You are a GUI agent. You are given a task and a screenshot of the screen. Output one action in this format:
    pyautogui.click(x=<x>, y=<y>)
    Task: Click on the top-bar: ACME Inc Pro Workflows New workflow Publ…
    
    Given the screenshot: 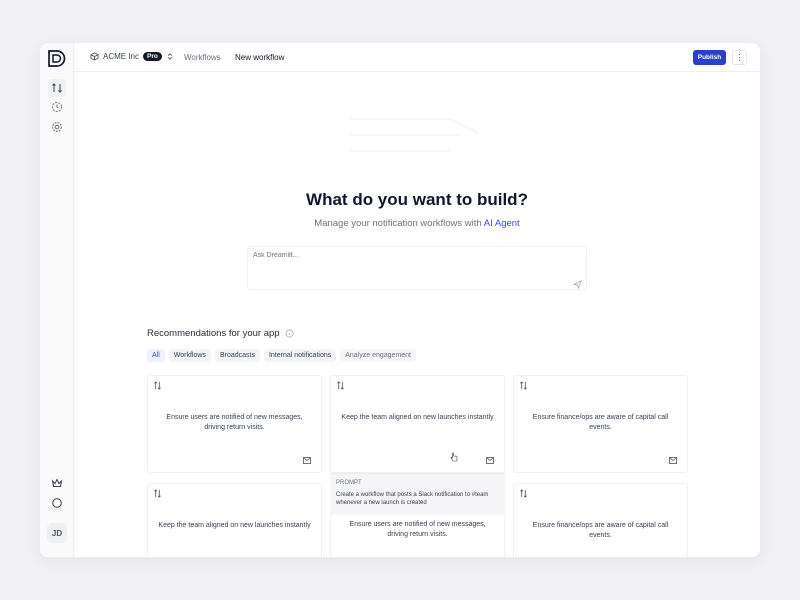 What is the action you would take?
    pyautogui.click(x=417, y=57)
    